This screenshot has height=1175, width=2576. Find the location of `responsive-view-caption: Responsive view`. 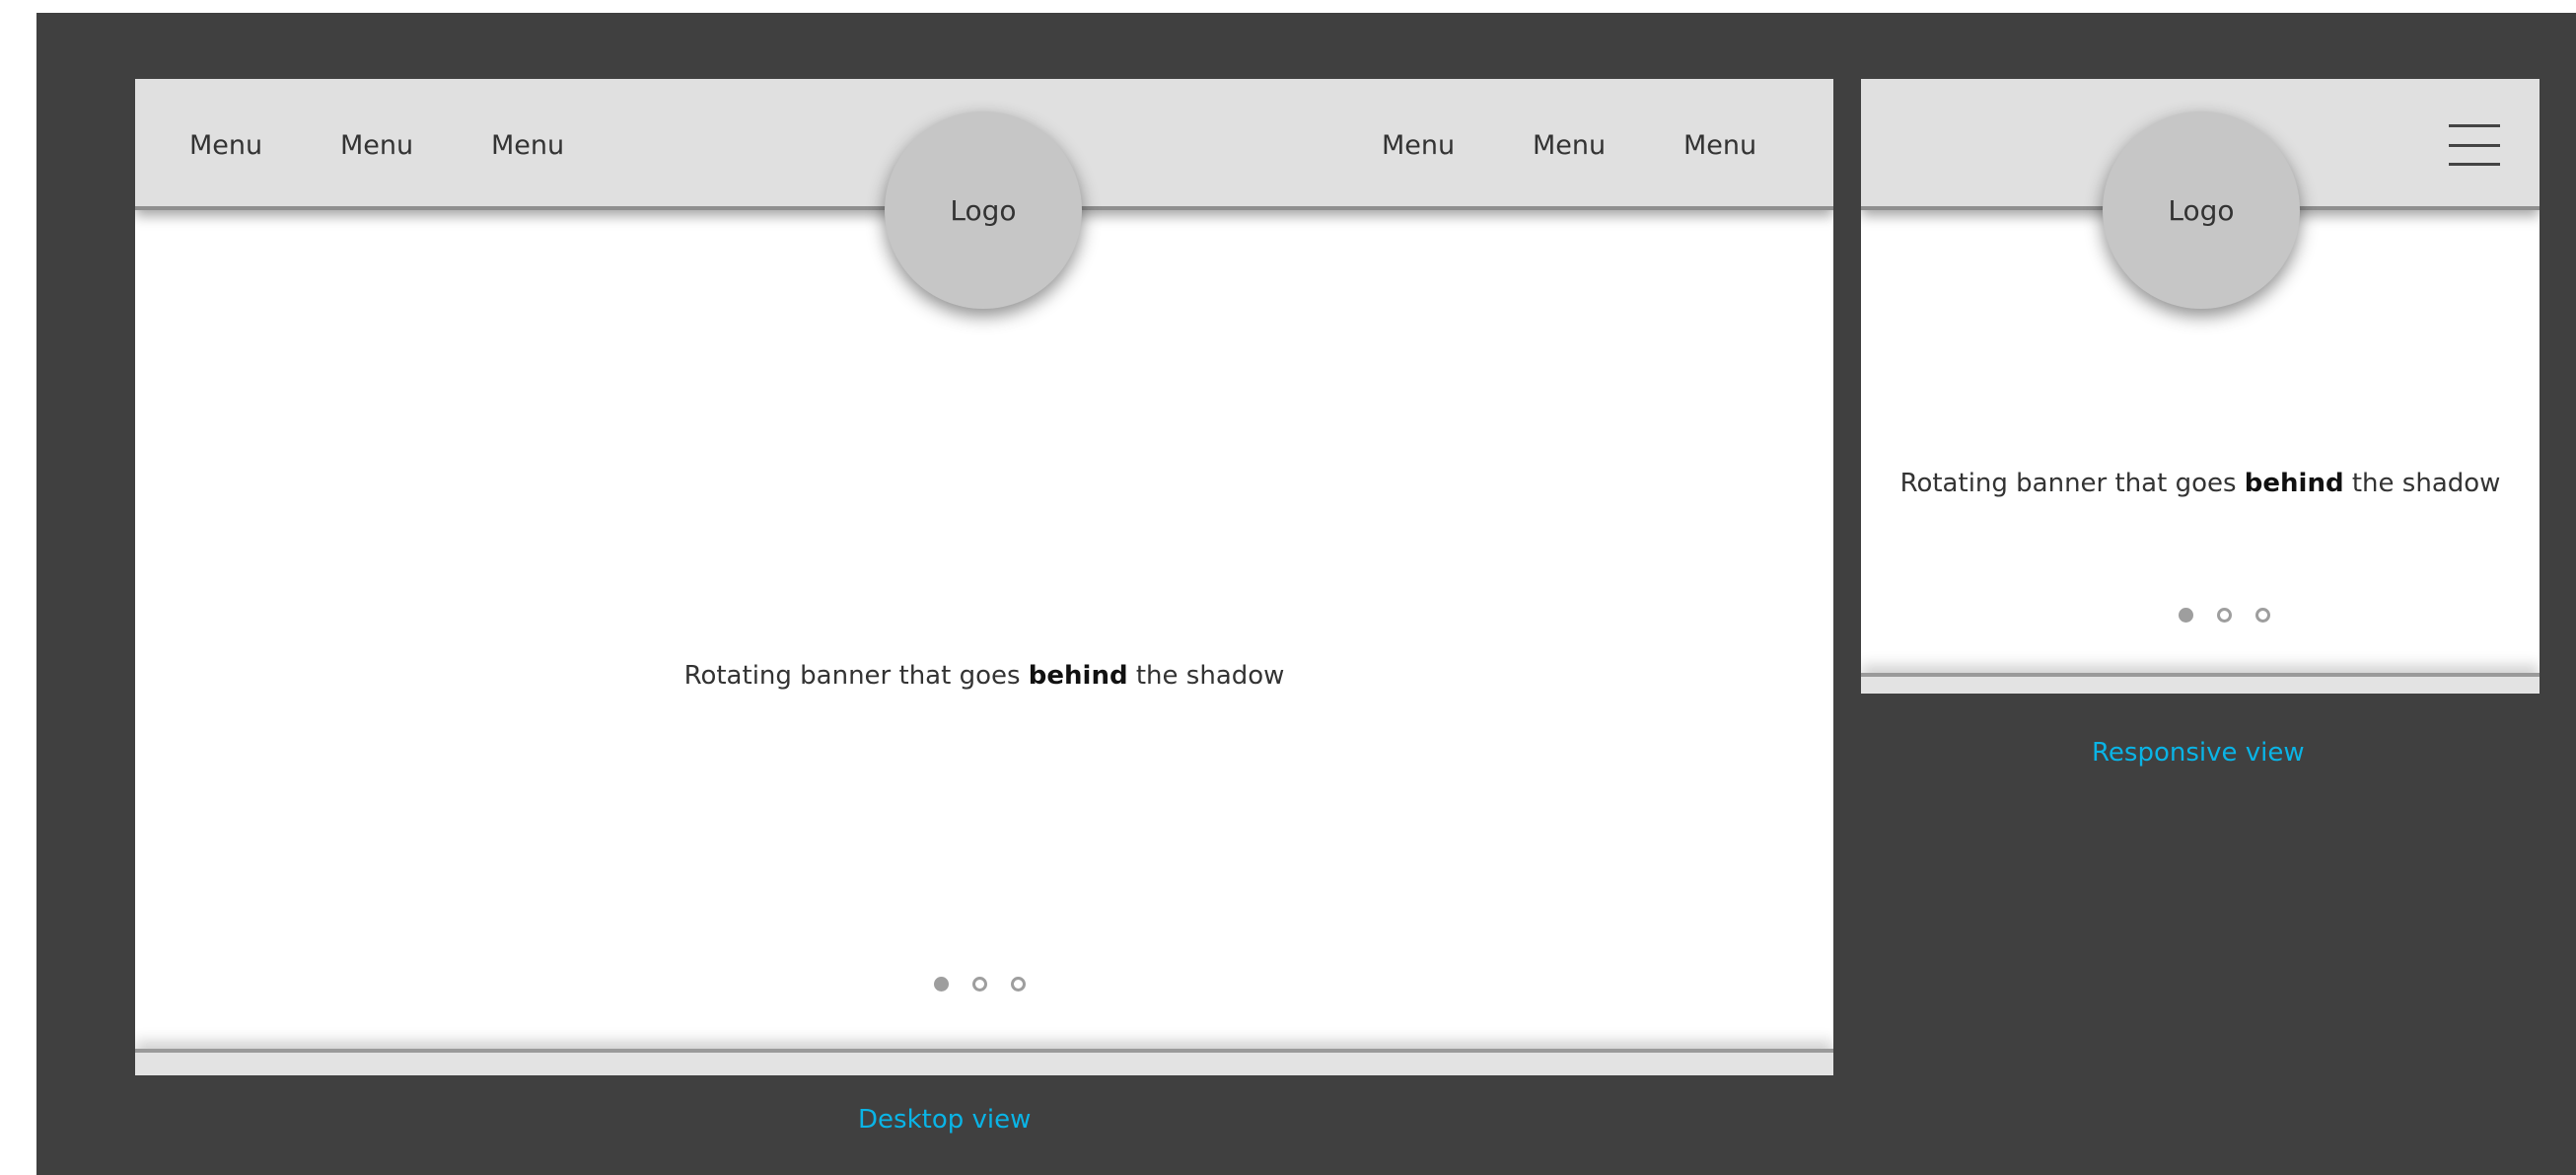

responsive-view-caption: Responsive view is located at coordinates (2198, 753).